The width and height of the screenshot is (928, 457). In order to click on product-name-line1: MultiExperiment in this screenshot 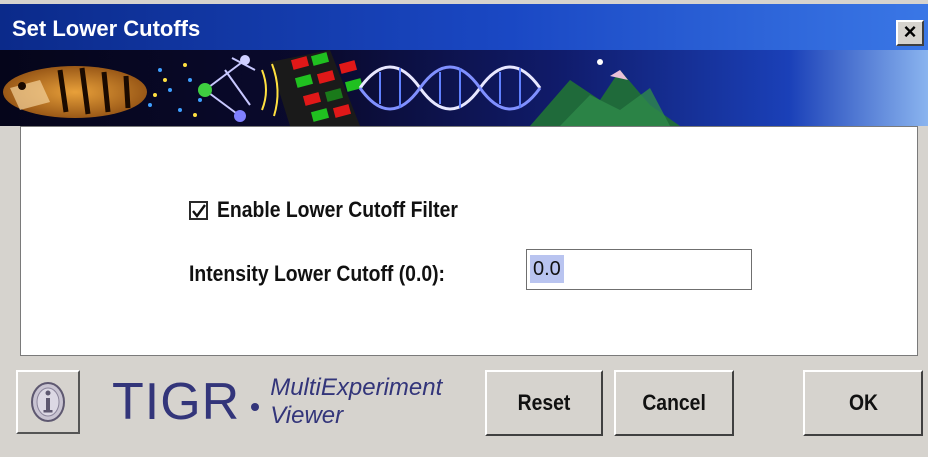, I will do `click(356, 387)`.